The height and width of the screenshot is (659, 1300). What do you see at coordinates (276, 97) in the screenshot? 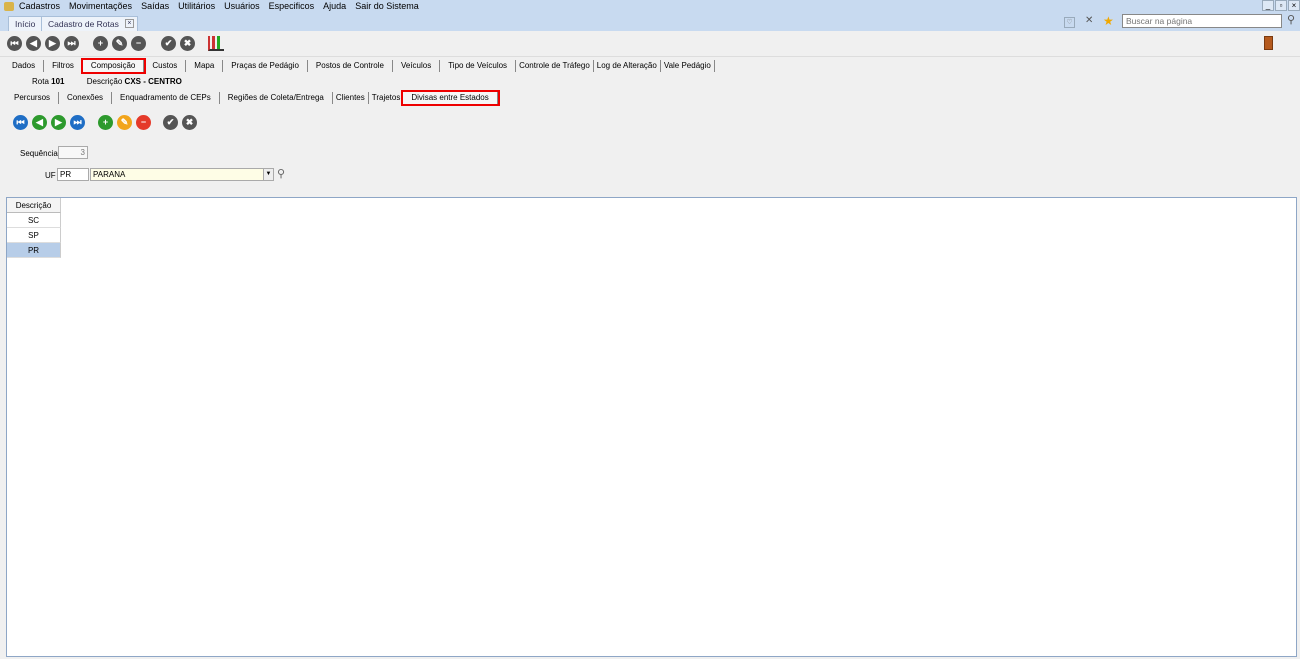
I see `tab-regioes-coleta: Regiões de Coleta/Entrega` at bounding box center [276, 97].